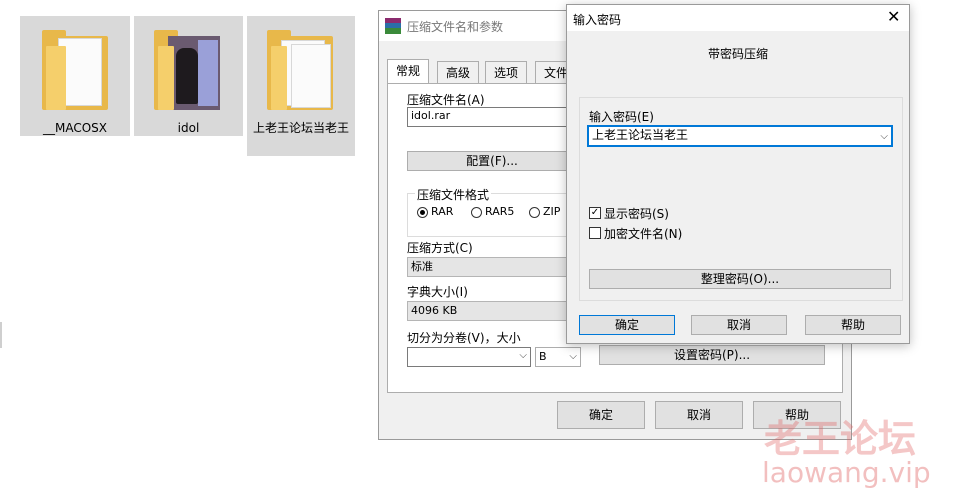 This screenshot has height=498, width=960. I want to click on method-label: 压缩方式(C), so click(440, 248).